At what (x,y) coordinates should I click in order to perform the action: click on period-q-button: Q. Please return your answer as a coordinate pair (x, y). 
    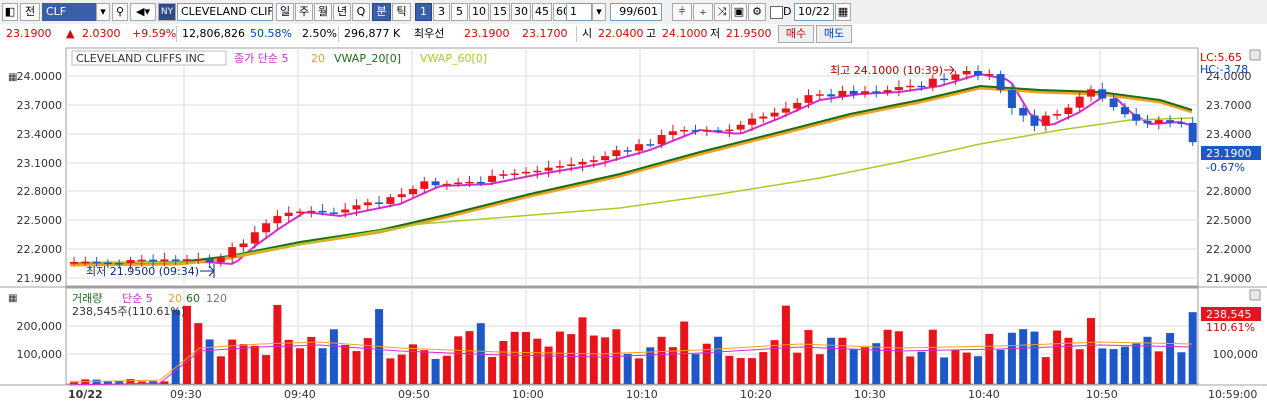
    Looking at the image, I should click on (361, 12).